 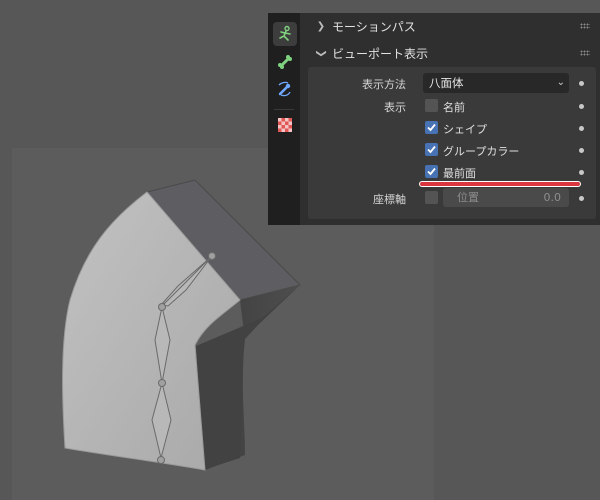 I want to click on names-checkbox, so click(x=431, y=105).